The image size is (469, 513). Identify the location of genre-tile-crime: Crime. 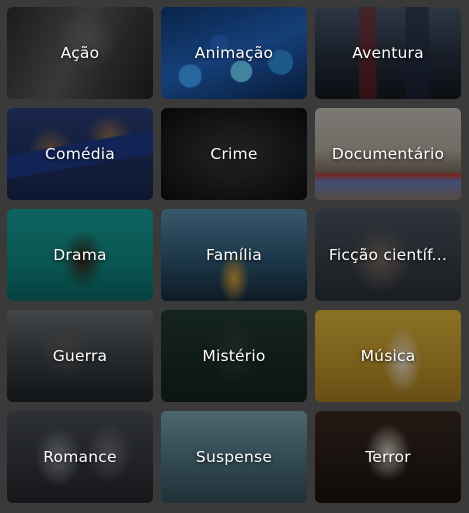
(234, 154).